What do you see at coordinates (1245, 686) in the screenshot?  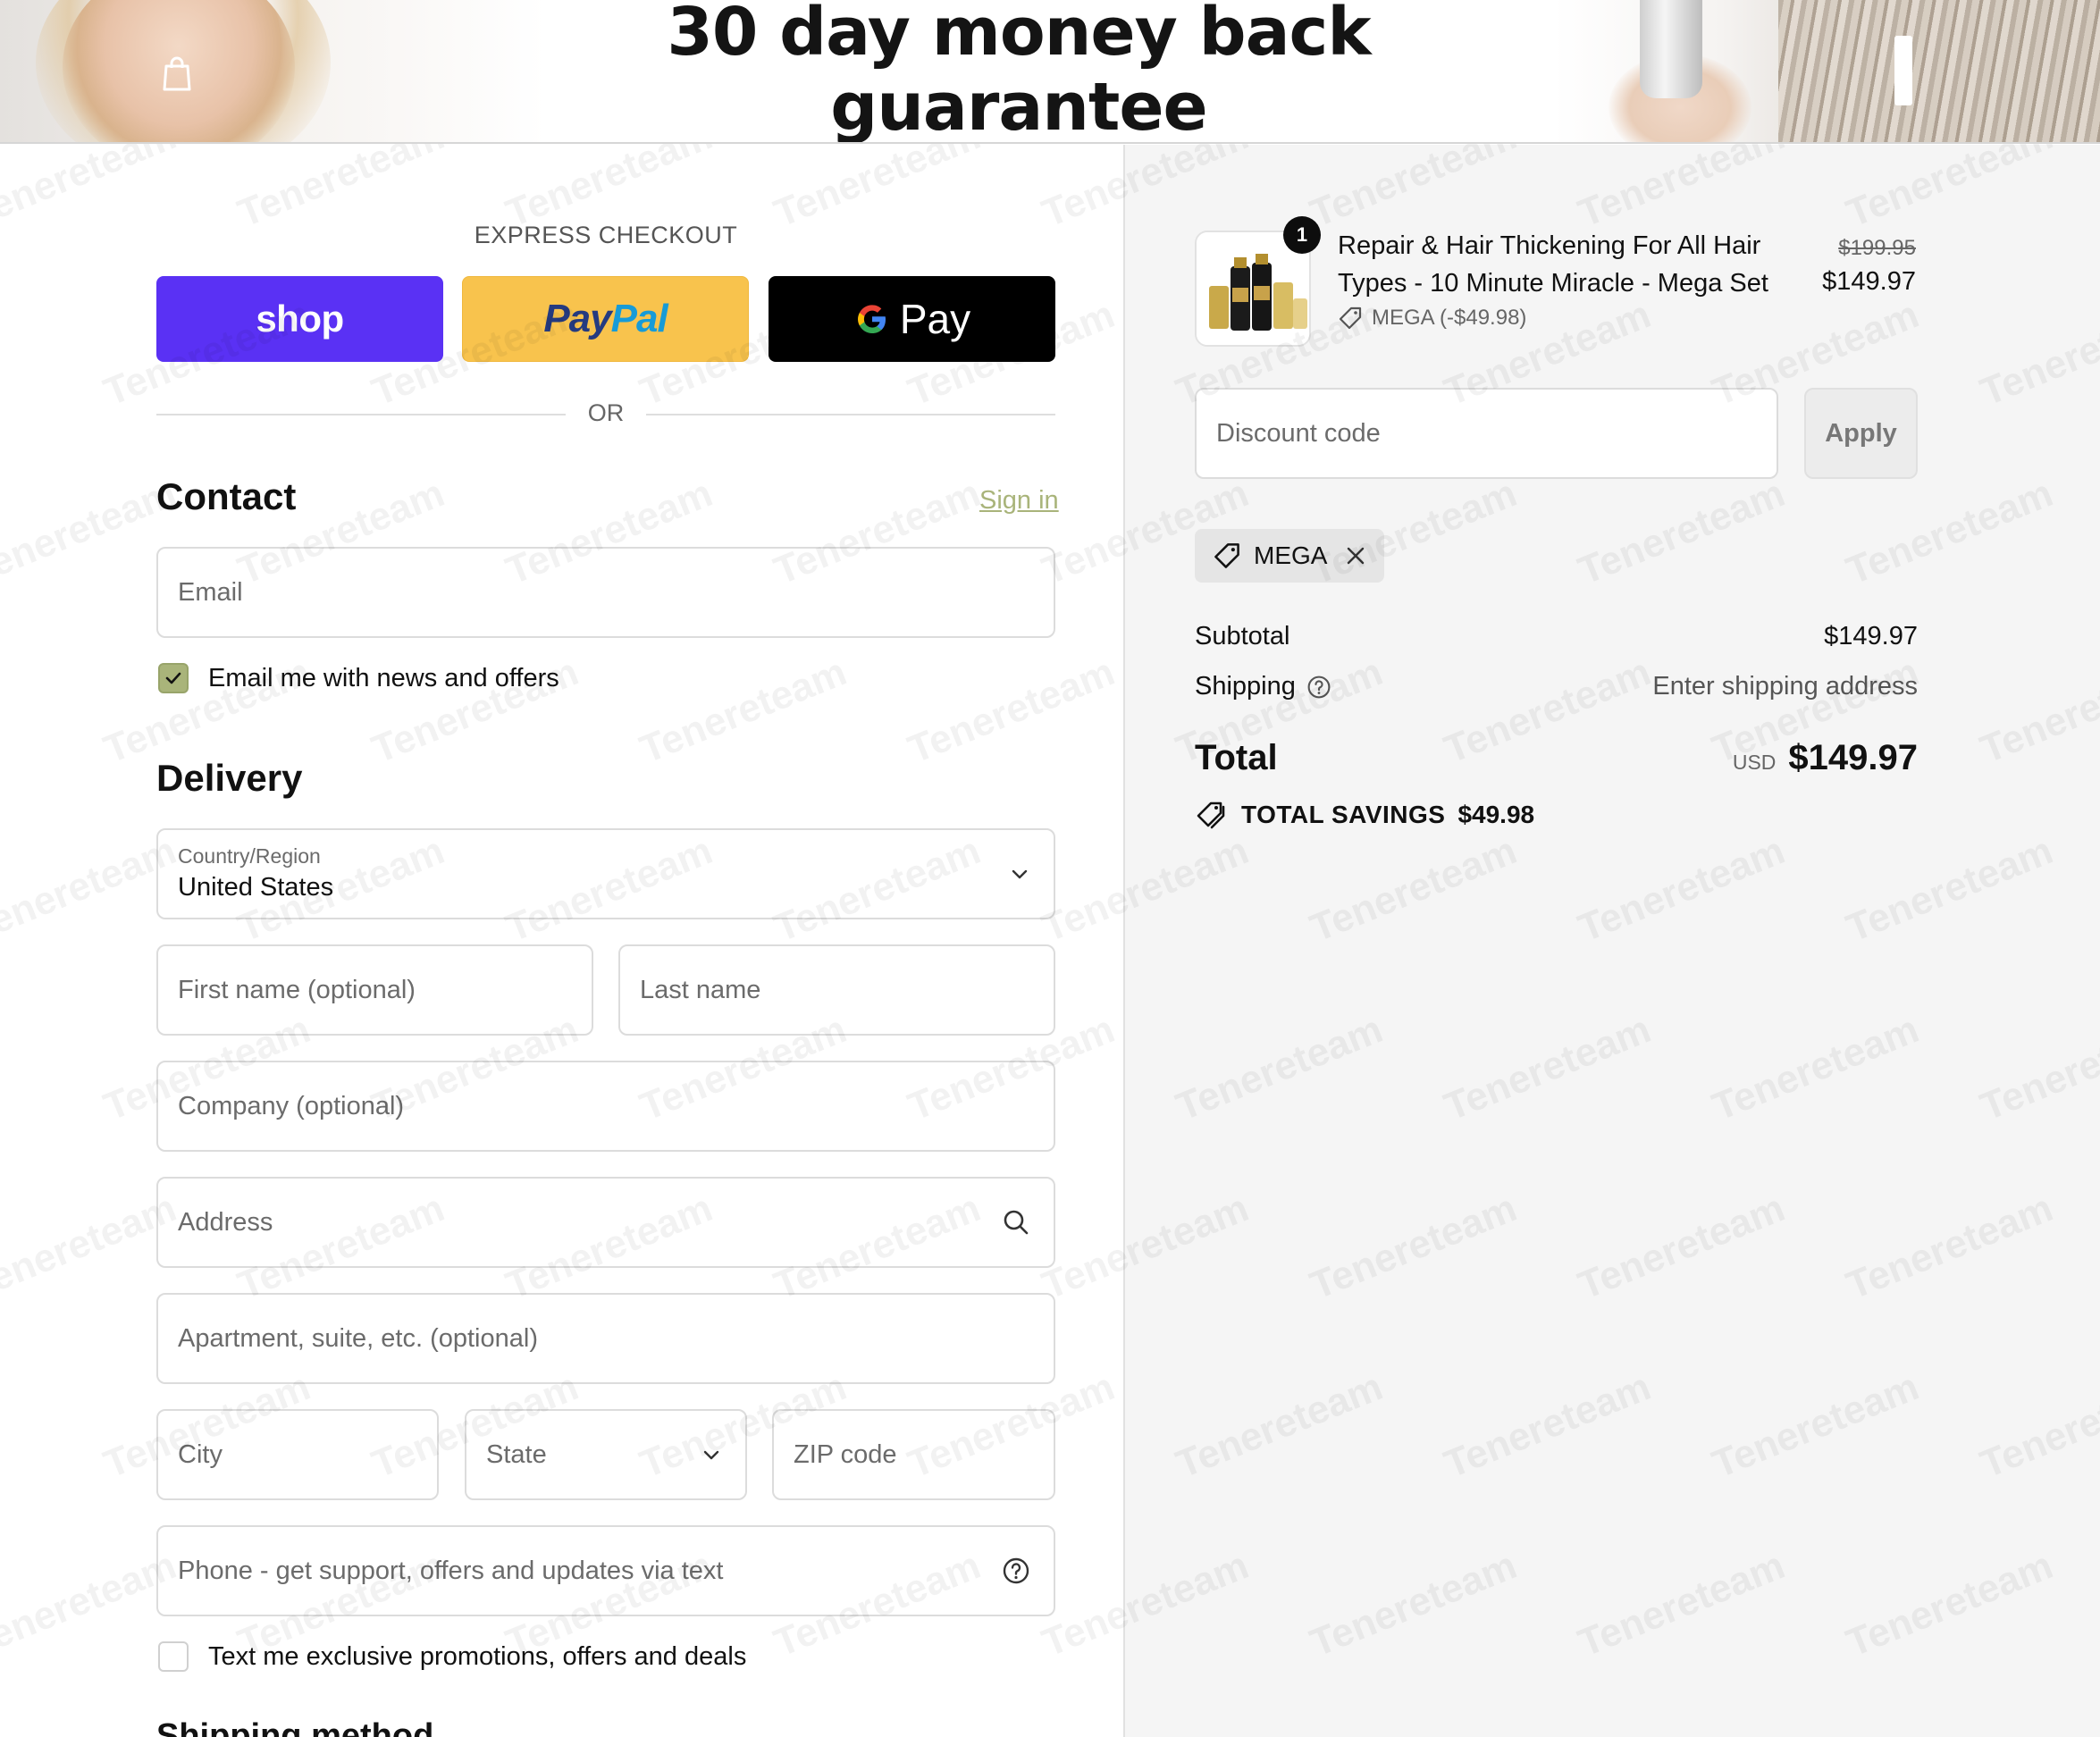 I see `shipping-label: Shipping` at bounding box center [1245, 686].